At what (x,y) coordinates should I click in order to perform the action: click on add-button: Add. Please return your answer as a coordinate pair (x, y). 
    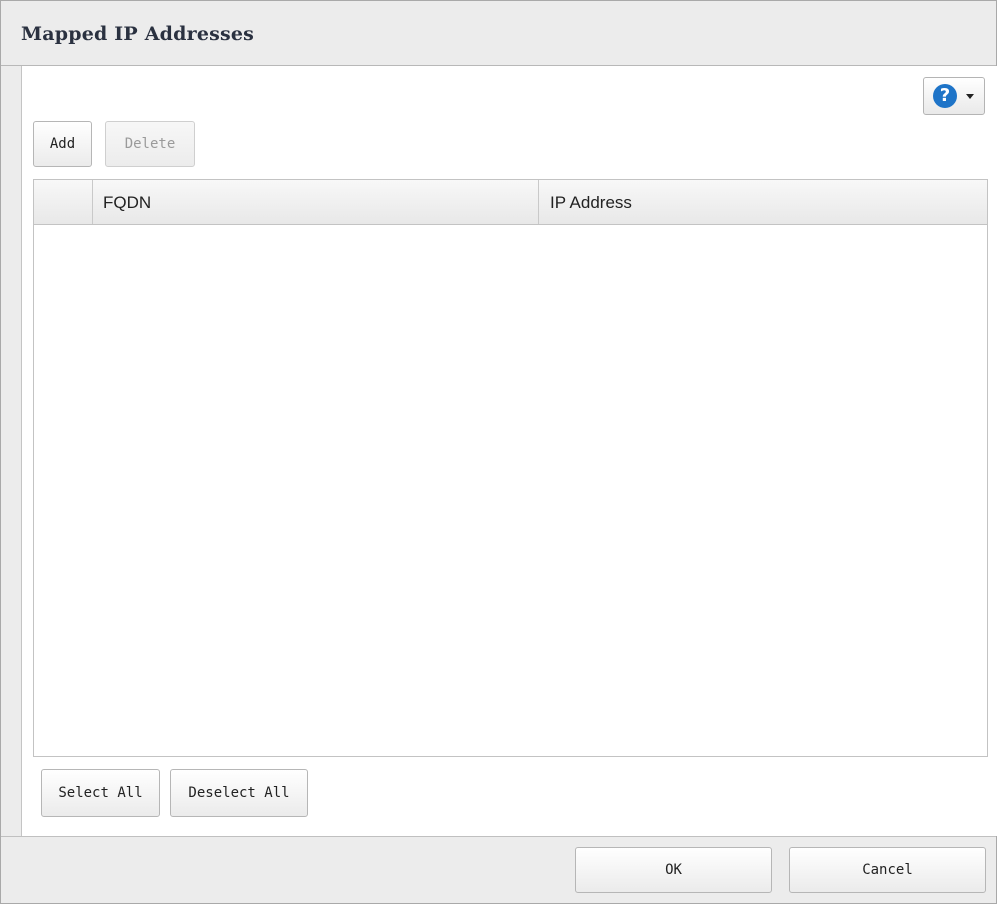
    Looking at the image, I should click on (62, 144).